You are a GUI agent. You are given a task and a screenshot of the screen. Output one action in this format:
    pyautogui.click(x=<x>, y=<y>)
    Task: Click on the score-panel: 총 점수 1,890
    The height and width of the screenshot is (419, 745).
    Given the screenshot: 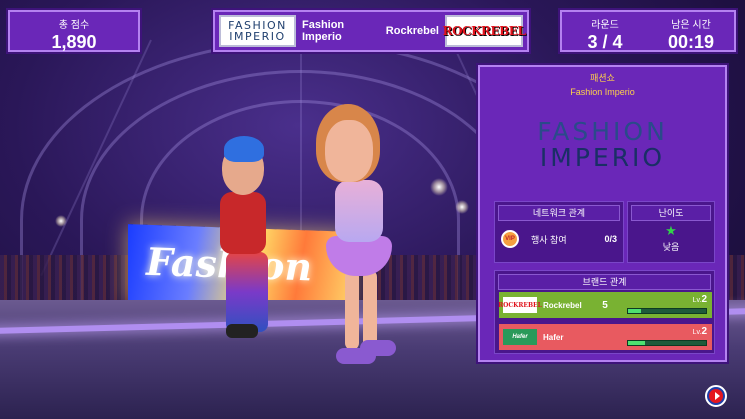 What is the action you would take?
    pyautogui.click(x=74, y=31)
    